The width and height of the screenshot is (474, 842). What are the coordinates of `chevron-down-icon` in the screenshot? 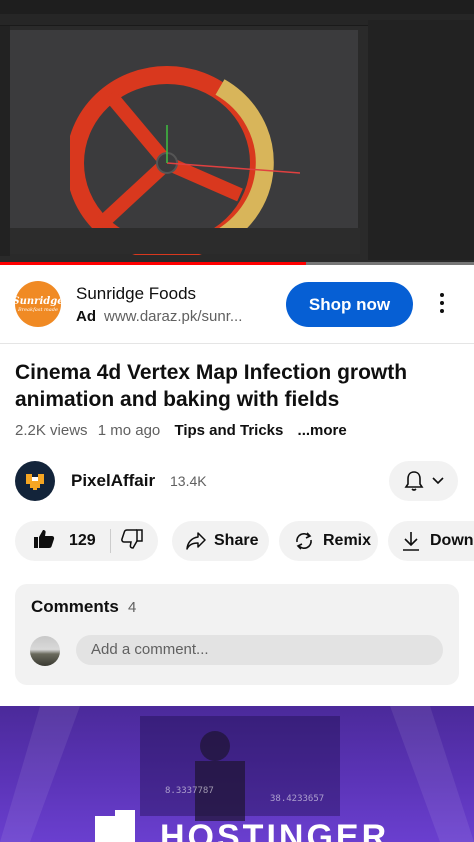 It's located at (437, 481).